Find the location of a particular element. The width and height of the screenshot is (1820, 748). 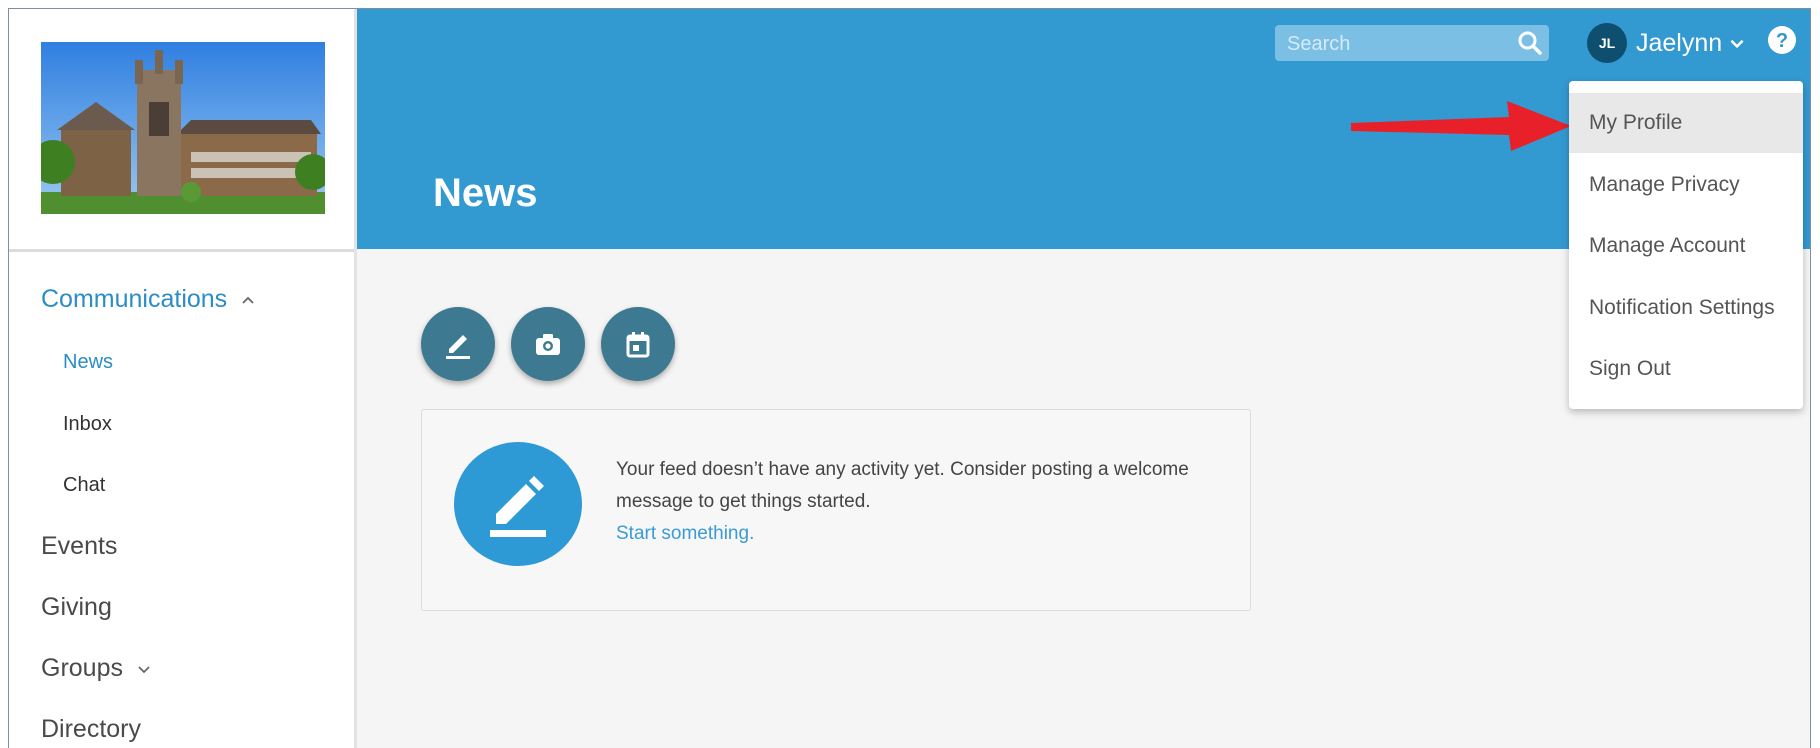

sidebar-subitem-chat: Chat is located at coordinates (84, 485).